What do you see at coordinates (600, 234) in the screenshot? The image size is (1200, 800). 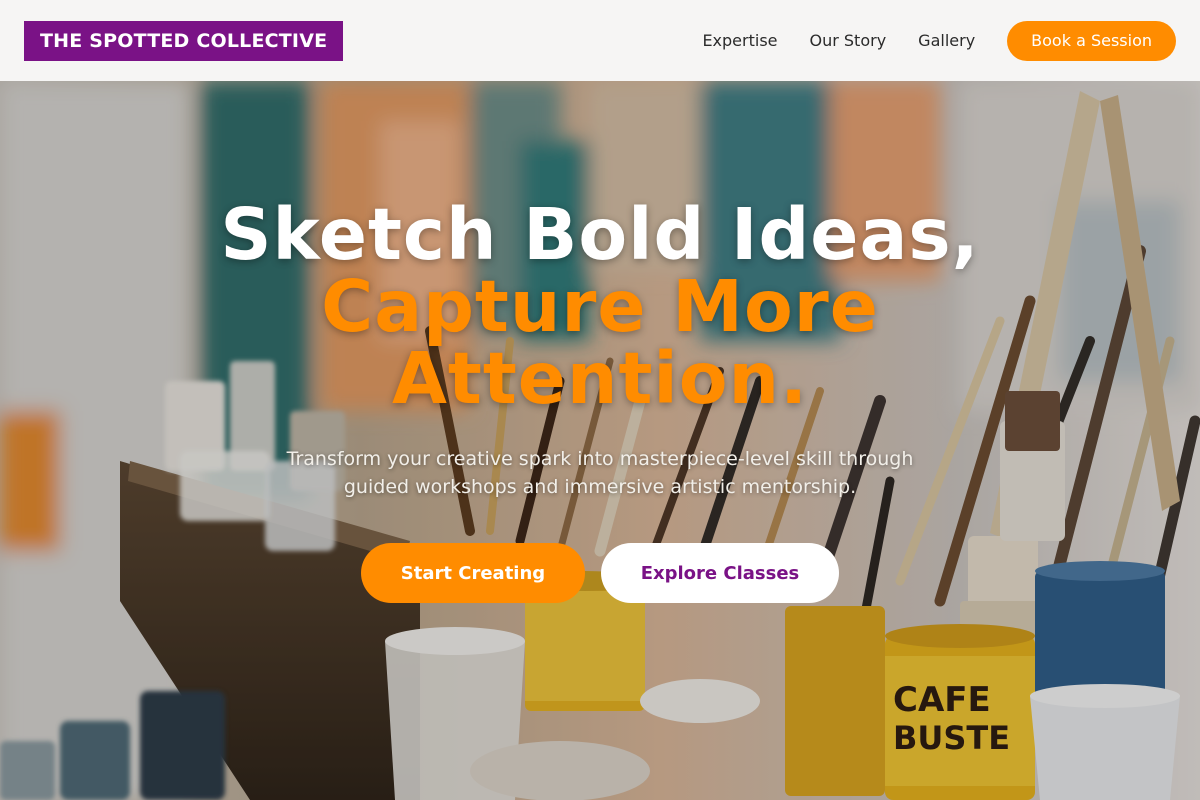 I see `headline-line-white: Sketch Bold Ideas,` at bounding box center [600, 234].